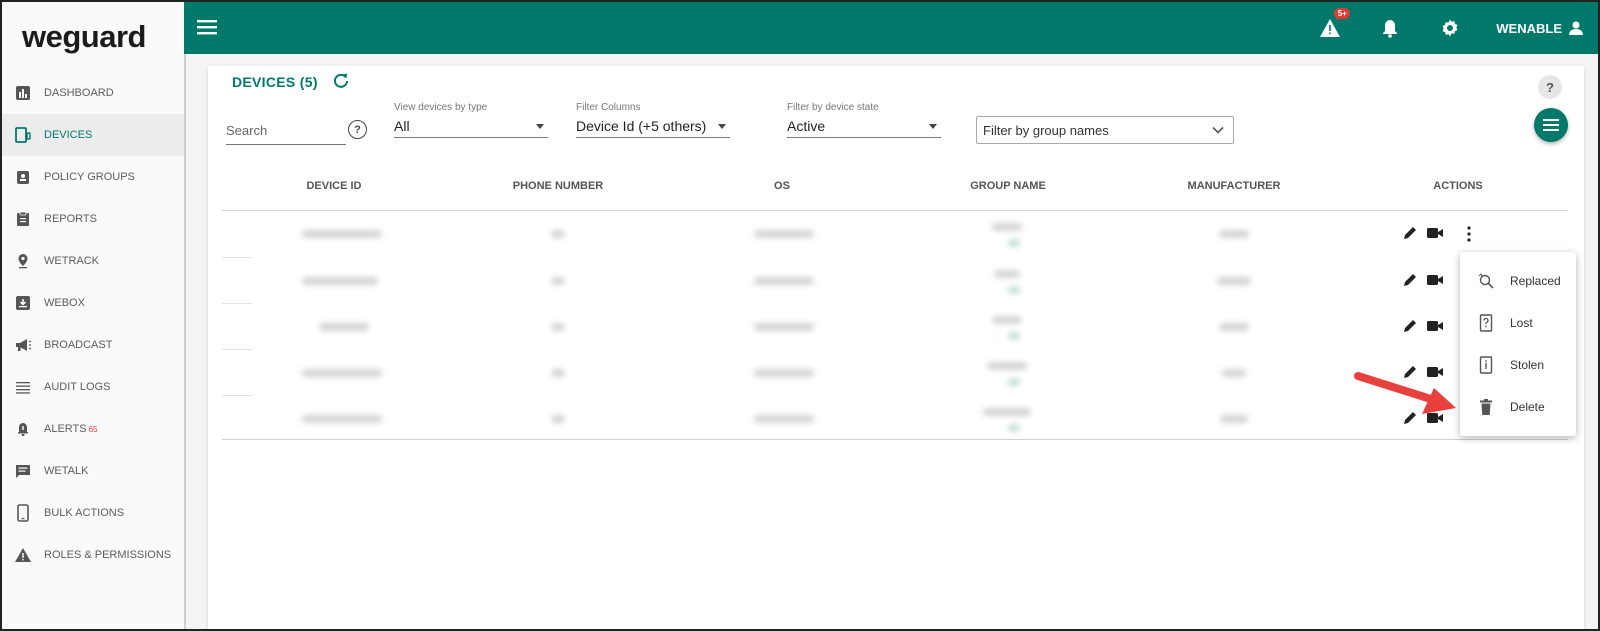 This screenshot has width=1600, height=631. I want to click on bell-icon, so click(1390, 29).